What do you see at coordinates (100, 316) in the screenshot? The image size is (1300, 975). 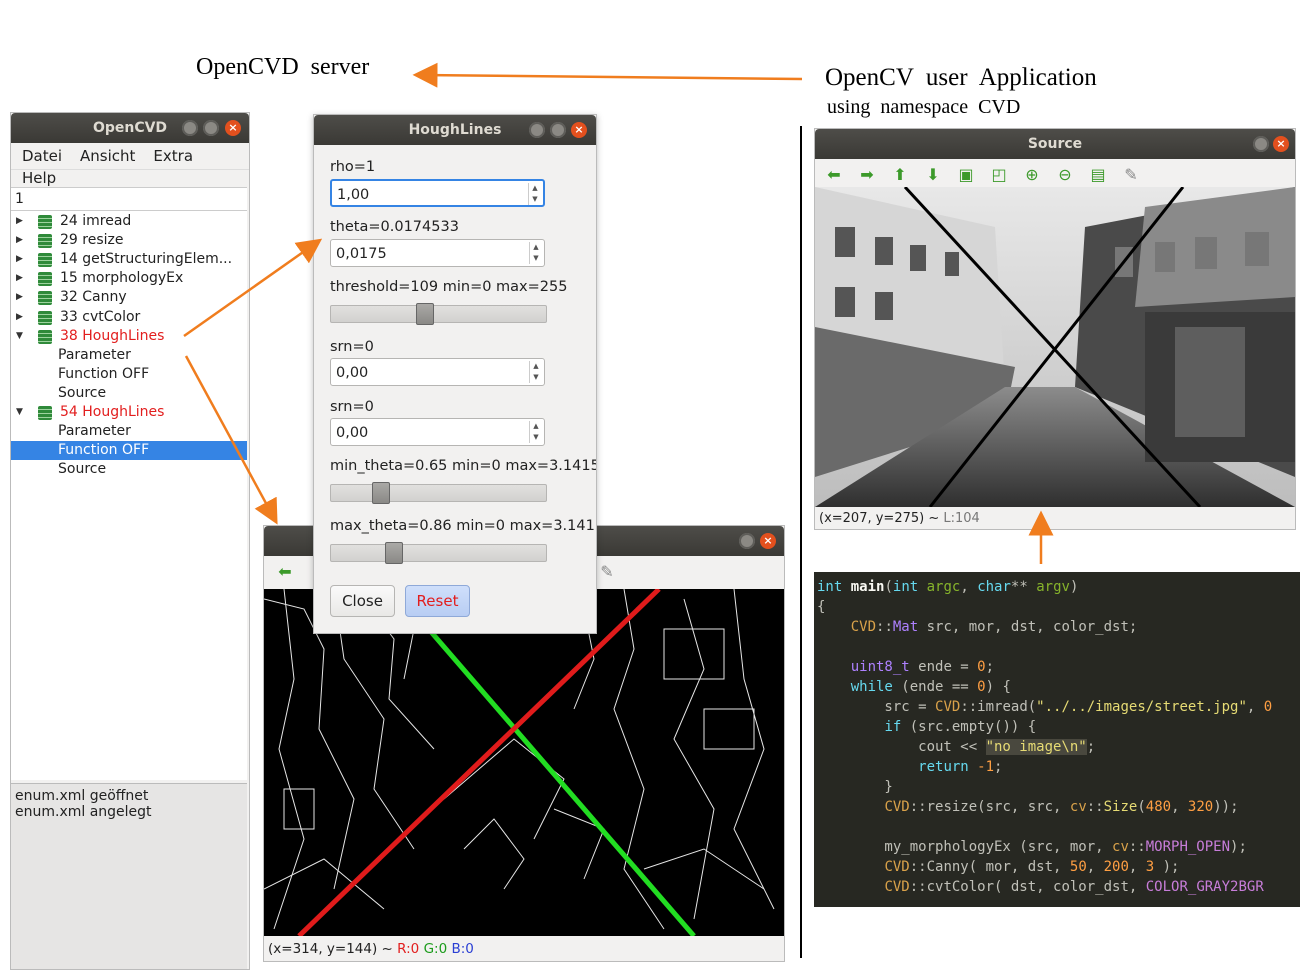 I see `tree-item-label: 33 cvtColor` at bounding box center [100, 316].